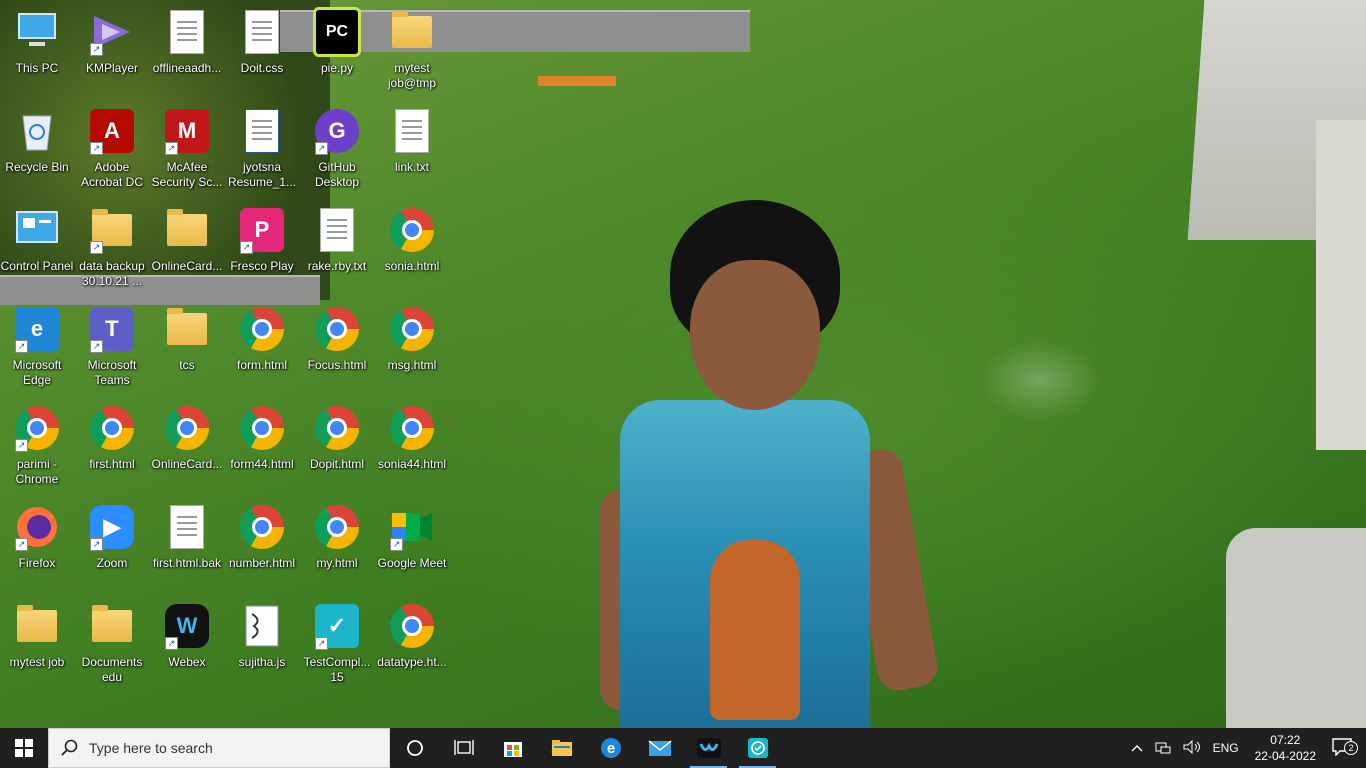 The image size is (1366, 768). What do you see at coordinates (411, 167) in the screenshot?
I see `desktop-icon-label: link.txt` at bounding box center [411, 167].